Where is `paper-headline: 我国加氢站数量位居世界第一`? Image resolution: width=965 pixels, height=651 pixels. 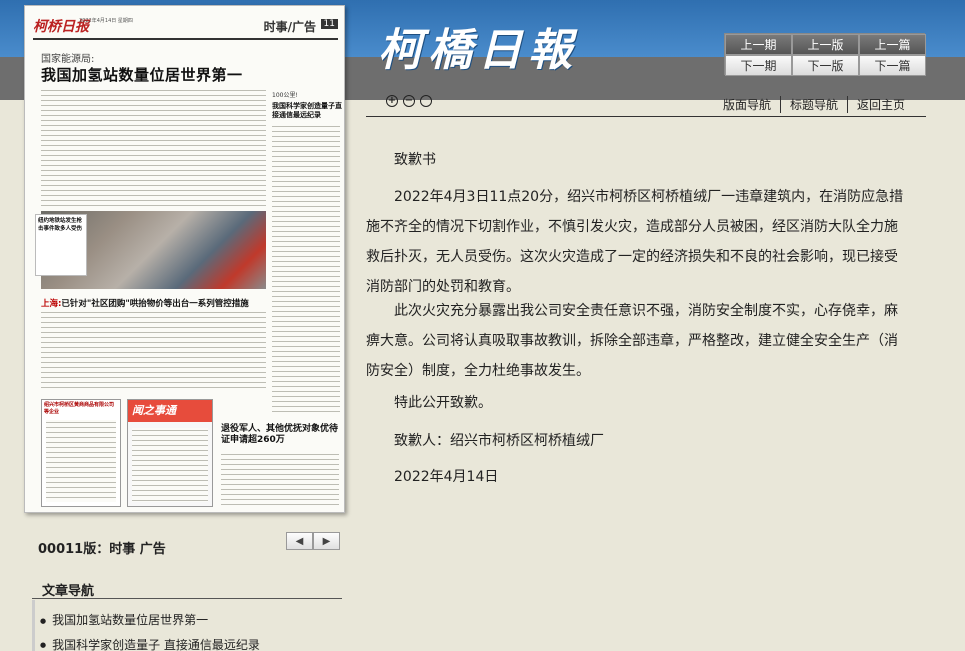
paper-headline: 我国加氢站数量位居世界第一 is located at coordinates (142, 74).